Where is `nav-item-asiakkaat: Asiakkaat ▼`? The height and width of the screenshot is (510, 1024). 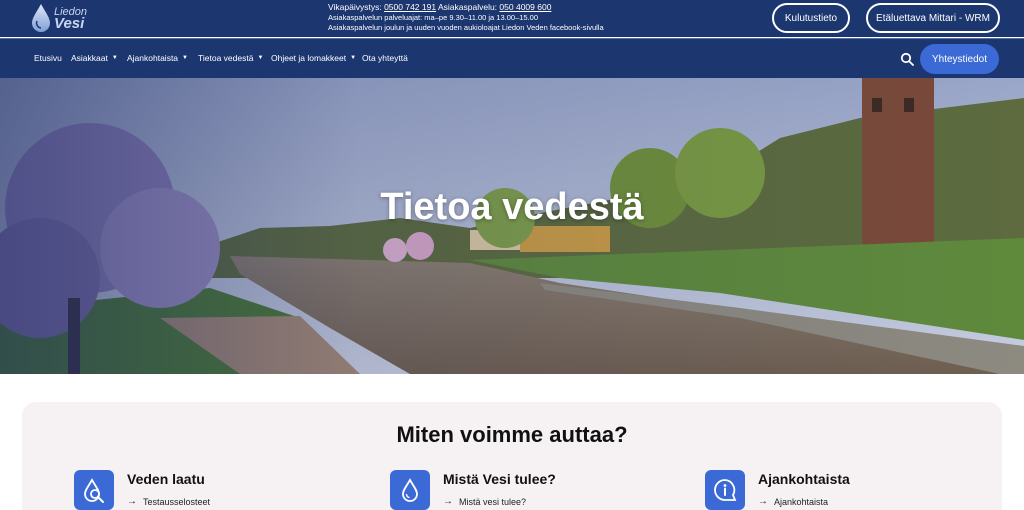
nav-item-asiakkaat: Asiakkaat ▼ is located at coordinates (94, 58).